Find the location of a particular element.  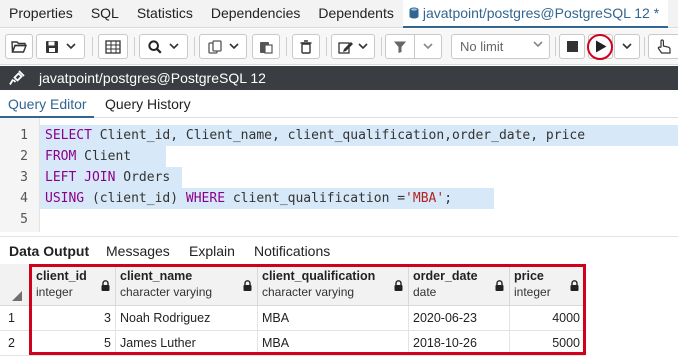

tab-query-editor: Query Editor is located at coordinates (47, 104).